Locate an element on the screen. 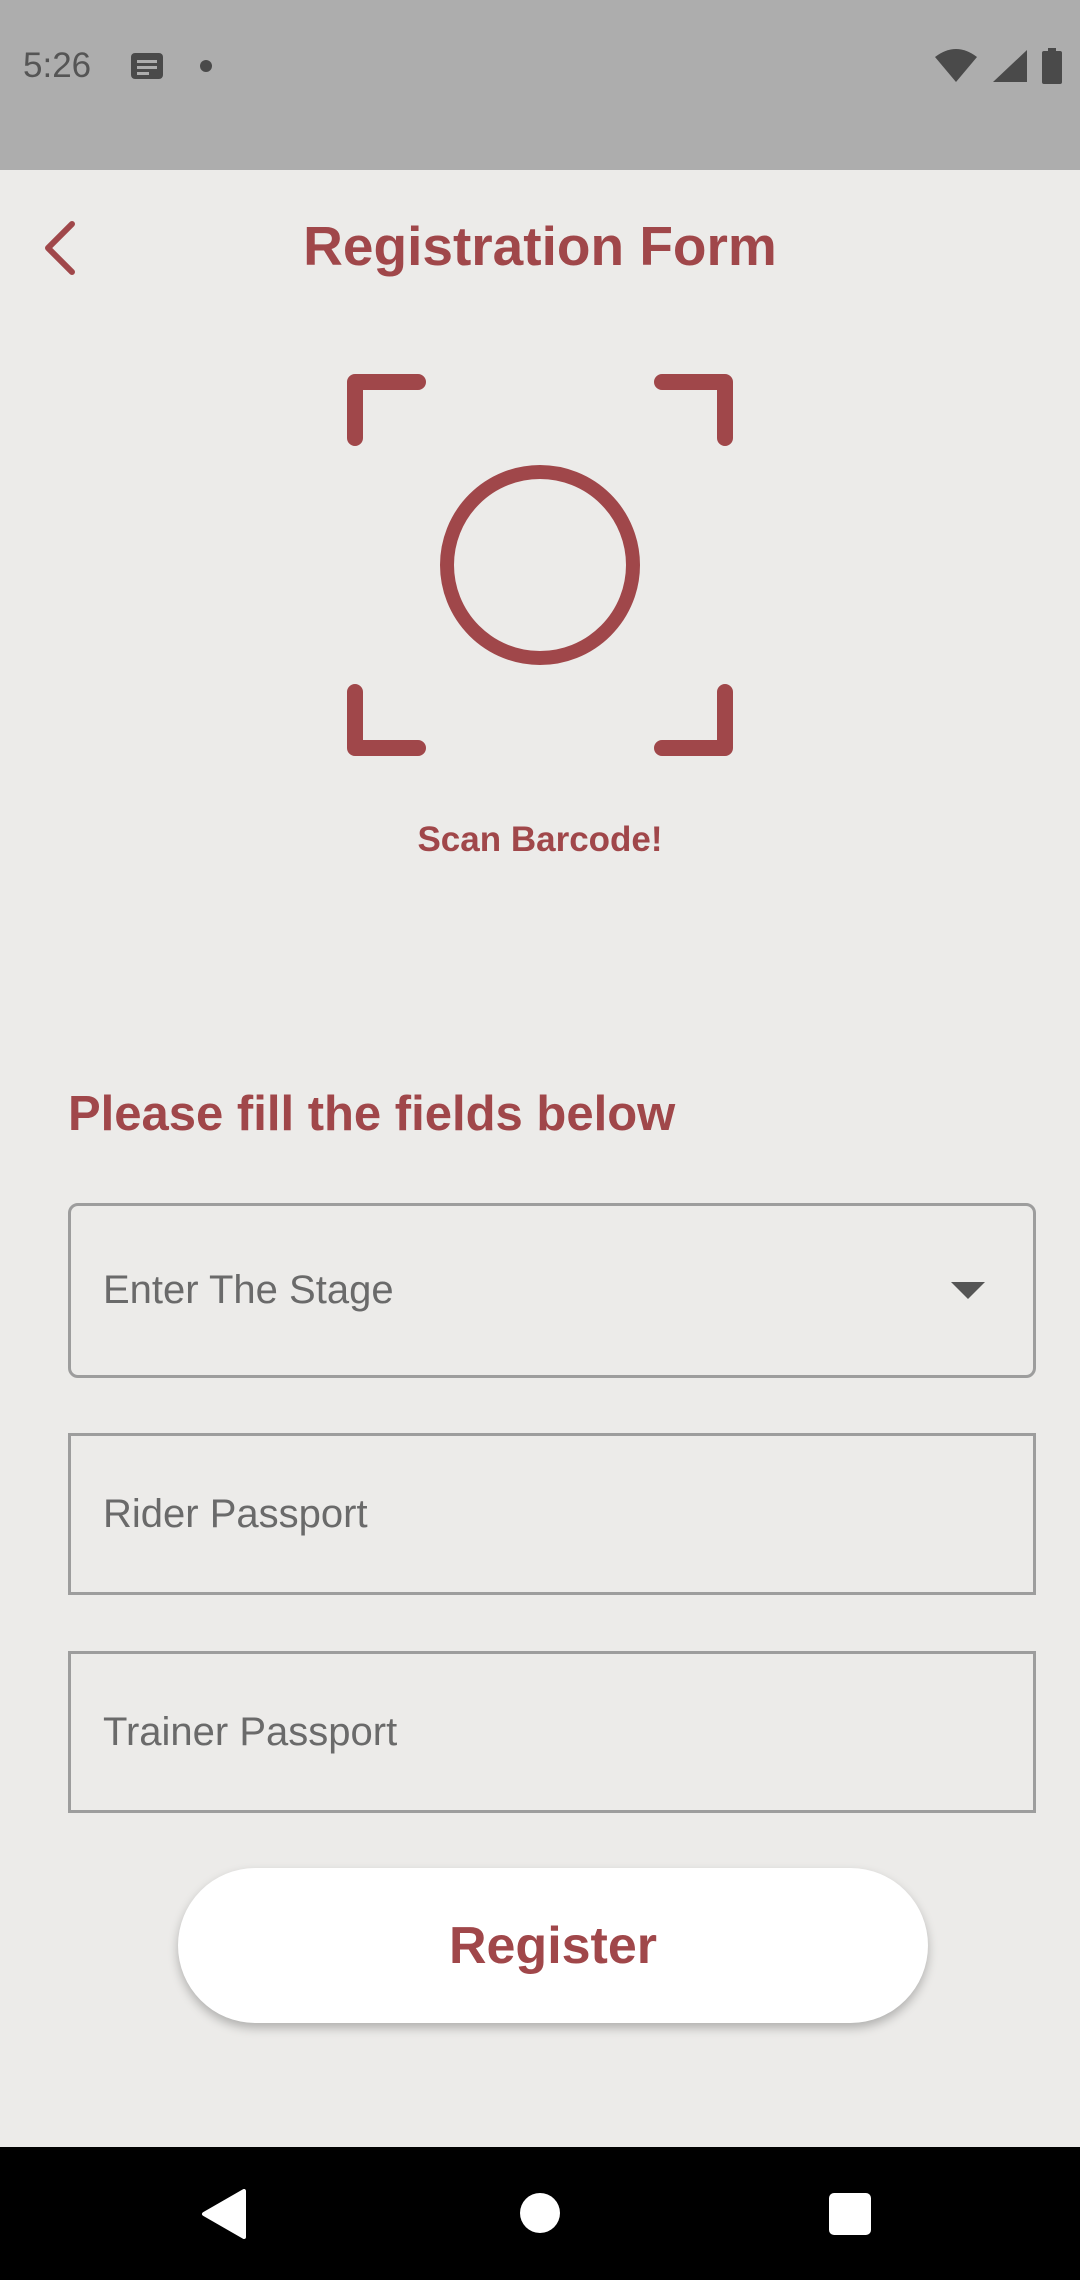 This screenshot has width=1080, height=2280. rider-passport-input is located at coordinates (552, 1514).